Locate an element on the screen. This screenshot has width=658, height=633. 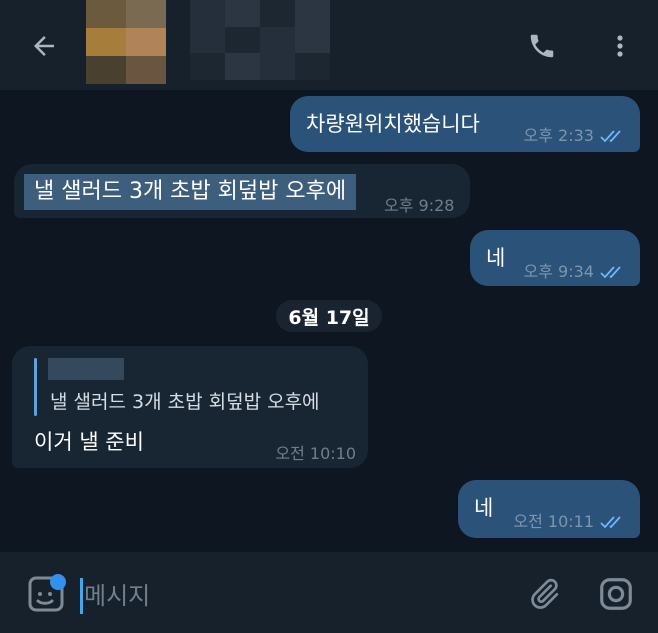
more-vertical-icon is located at coordinates (620, 46).